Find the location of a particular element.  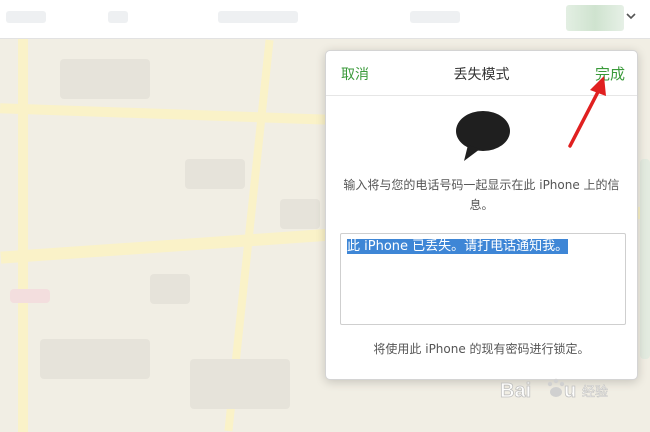

dialog-description: 输入将与您的电话号码一起显示在此 iPhone 上的信息。 is located at coordinates (481, 195).